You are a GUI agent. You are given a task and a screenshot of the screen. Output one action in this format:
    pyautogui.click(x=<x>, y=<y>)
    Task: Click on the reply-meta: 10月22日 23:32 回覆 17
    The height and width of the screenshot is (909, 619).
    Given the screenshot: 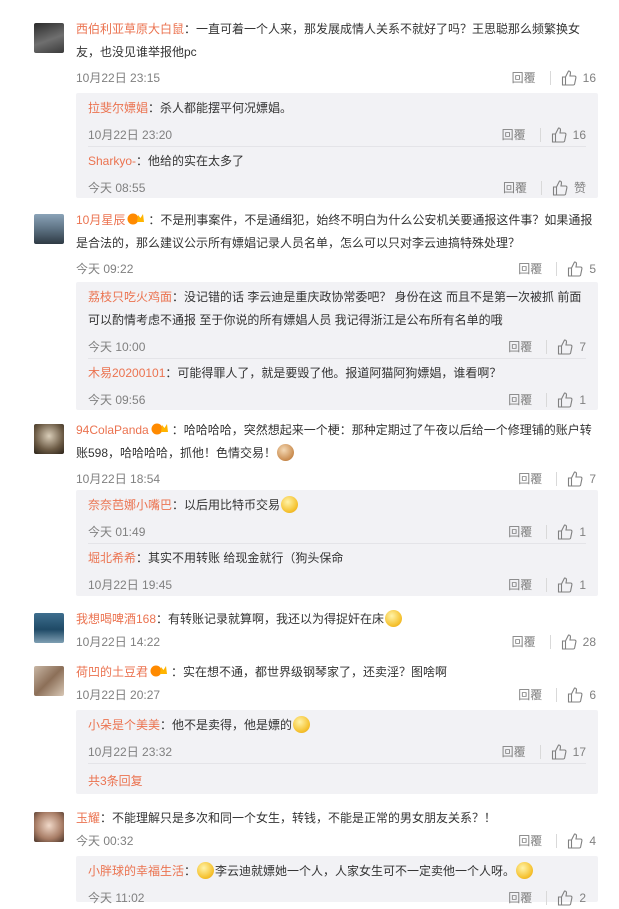 What is the action you would take?
    pyautogui.click(x=337, y=752)
    